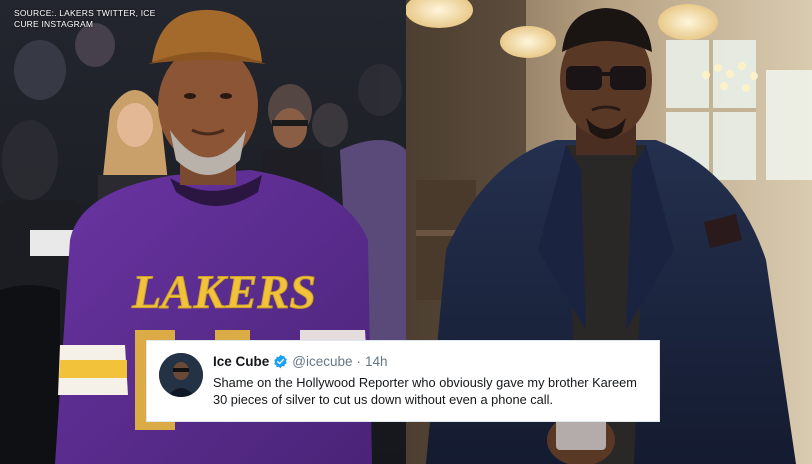 This screenshot has height=464, width=812. What do you see at coordinates (280, 361) in the screenshot?
I see `verified-badge-icon` at bounding box center [280, 361].